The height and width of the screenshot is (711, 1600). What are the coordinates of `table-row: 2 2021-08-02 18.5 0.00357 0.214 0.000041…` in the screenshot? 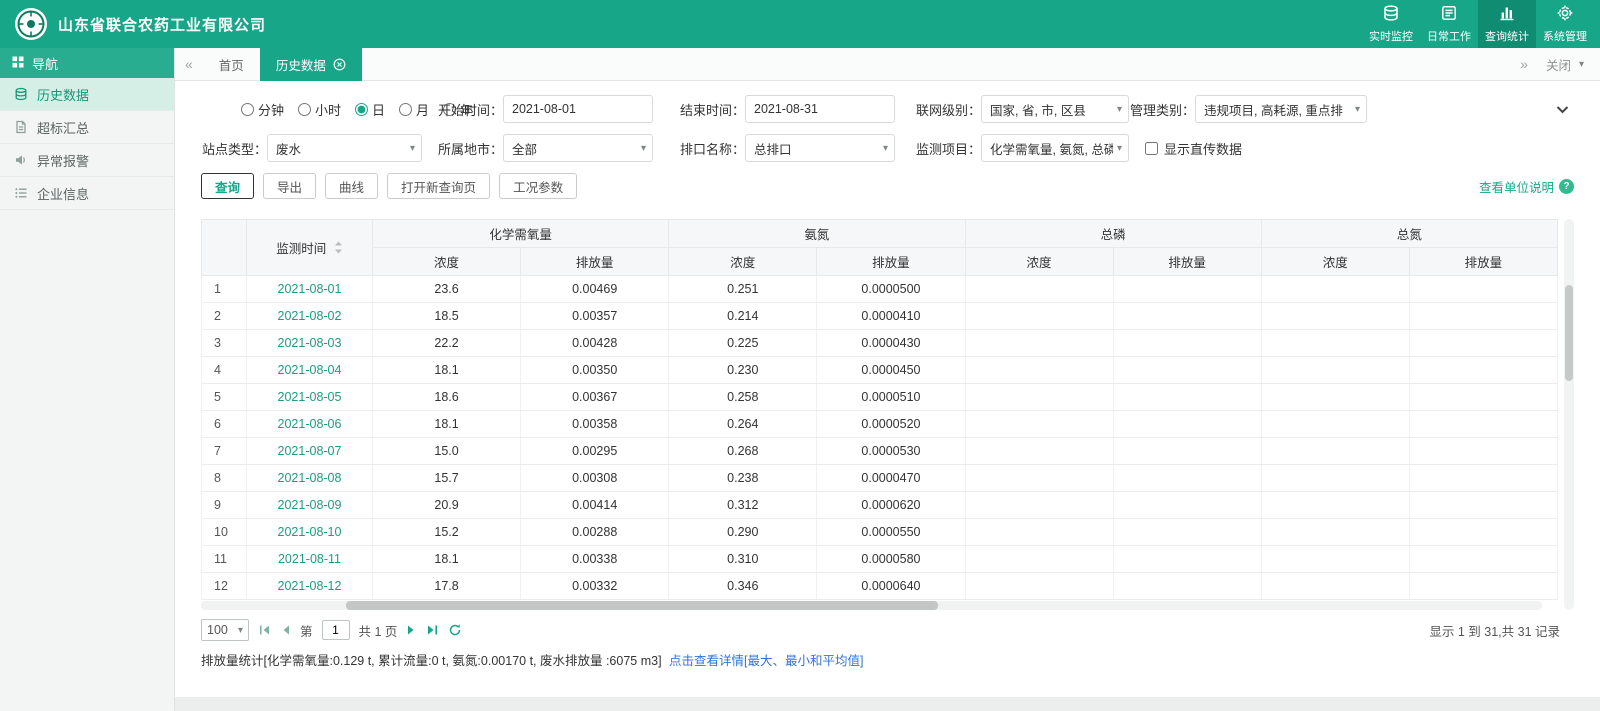 It's located at (880, 316).